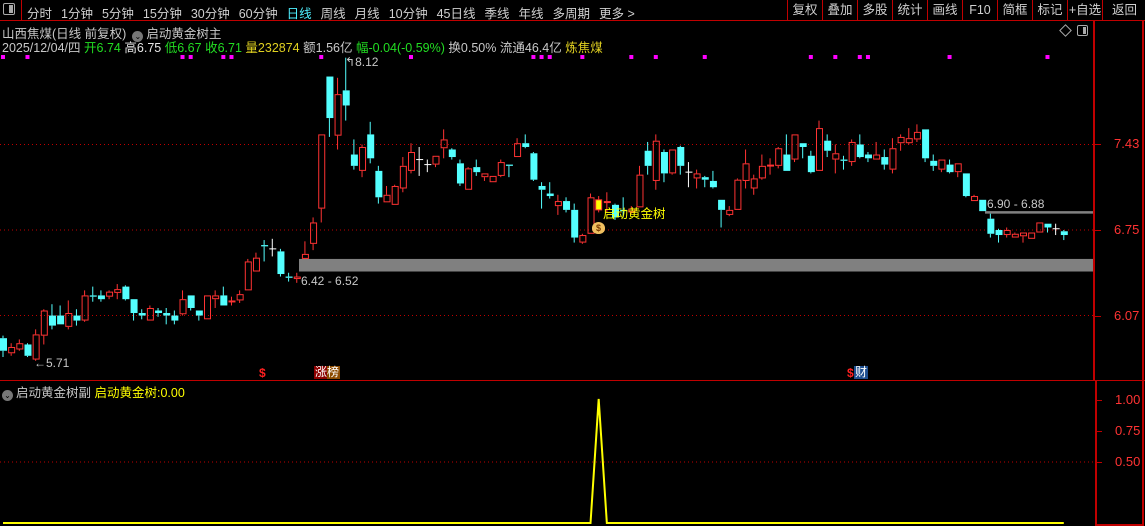 The image size is (1145, 526). Describe the element at coordinates (258, 12) in the screenshot. I see `period-tab: 60分钟` at that location.